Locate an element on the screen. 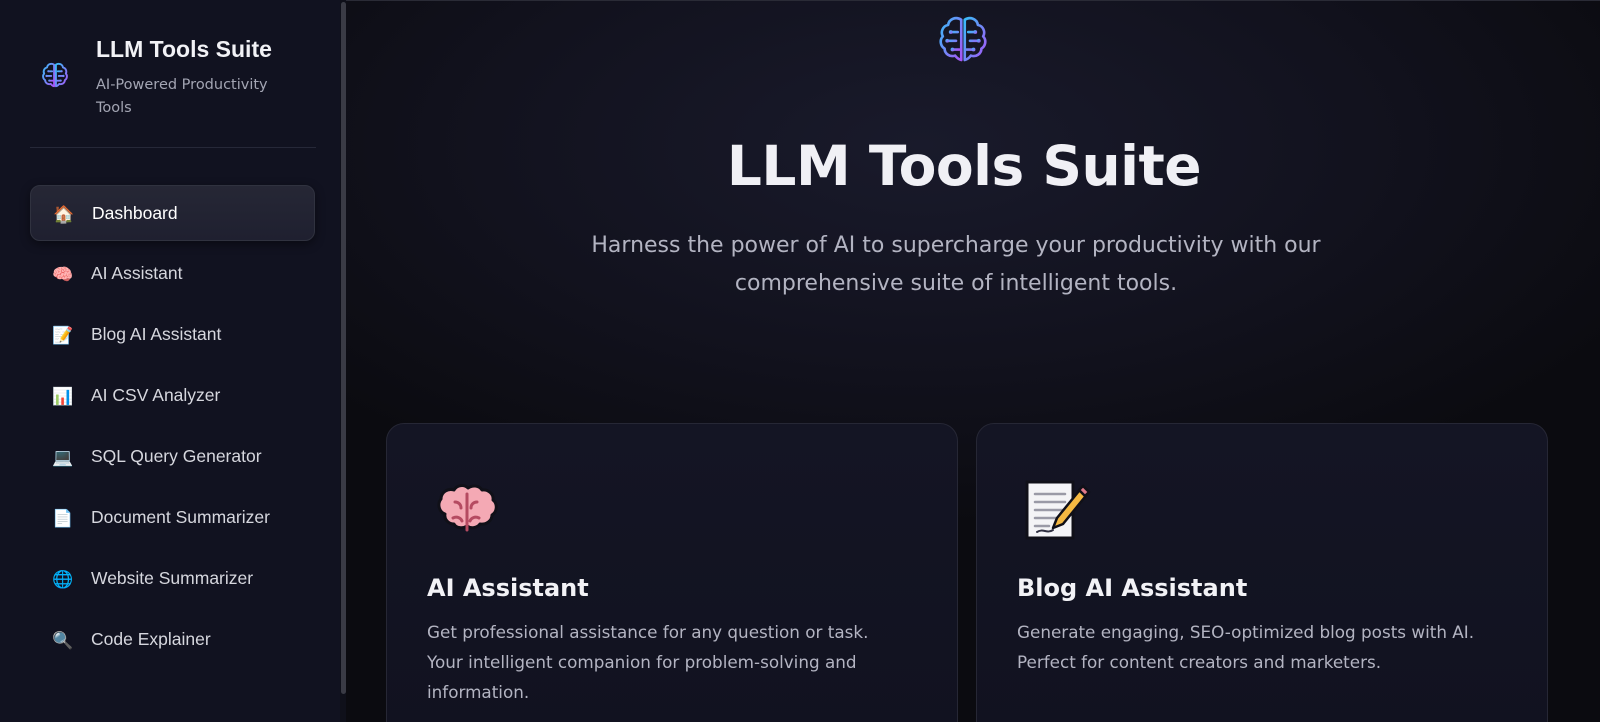 This screenshot has height=722, width=1600. globe-icon: 🌐 is located at coordinates (63, 580).